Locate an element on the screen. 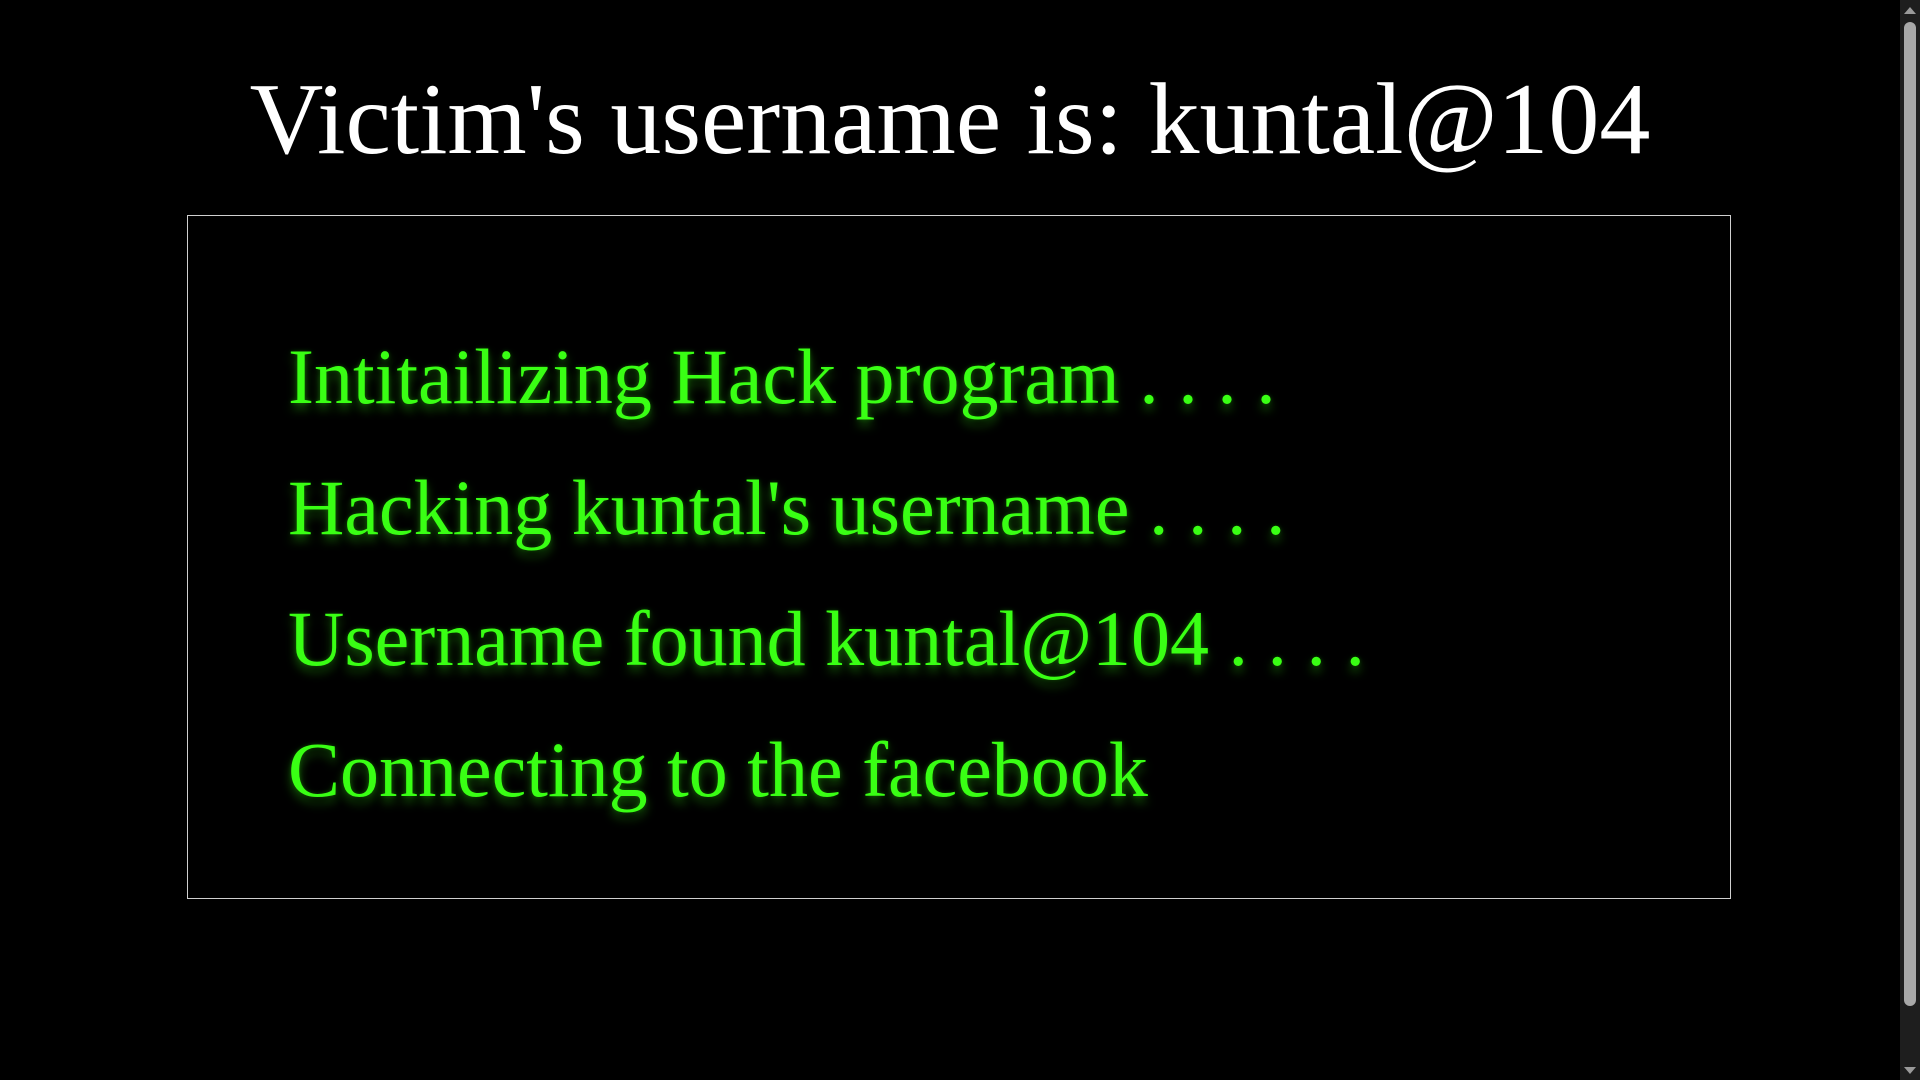 This screenshot has height=1080, width=1920. scroll-thumb is located at coordinates (1910, 514).